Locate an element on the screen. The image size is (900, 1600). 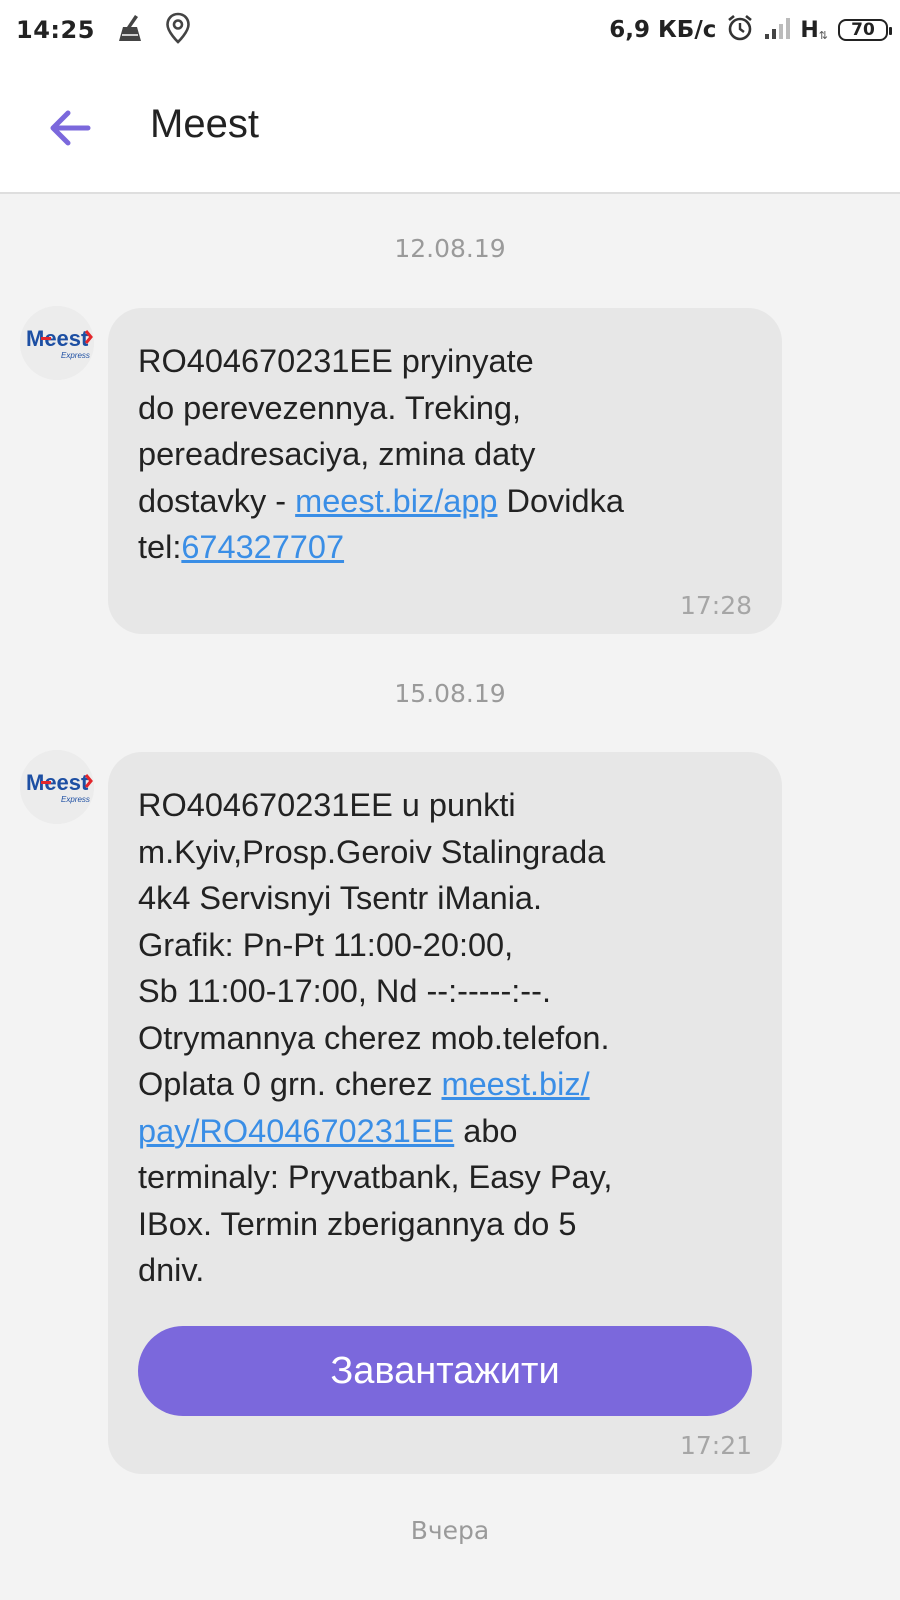
signal-strength-icon is located at coordinates (780, 30).